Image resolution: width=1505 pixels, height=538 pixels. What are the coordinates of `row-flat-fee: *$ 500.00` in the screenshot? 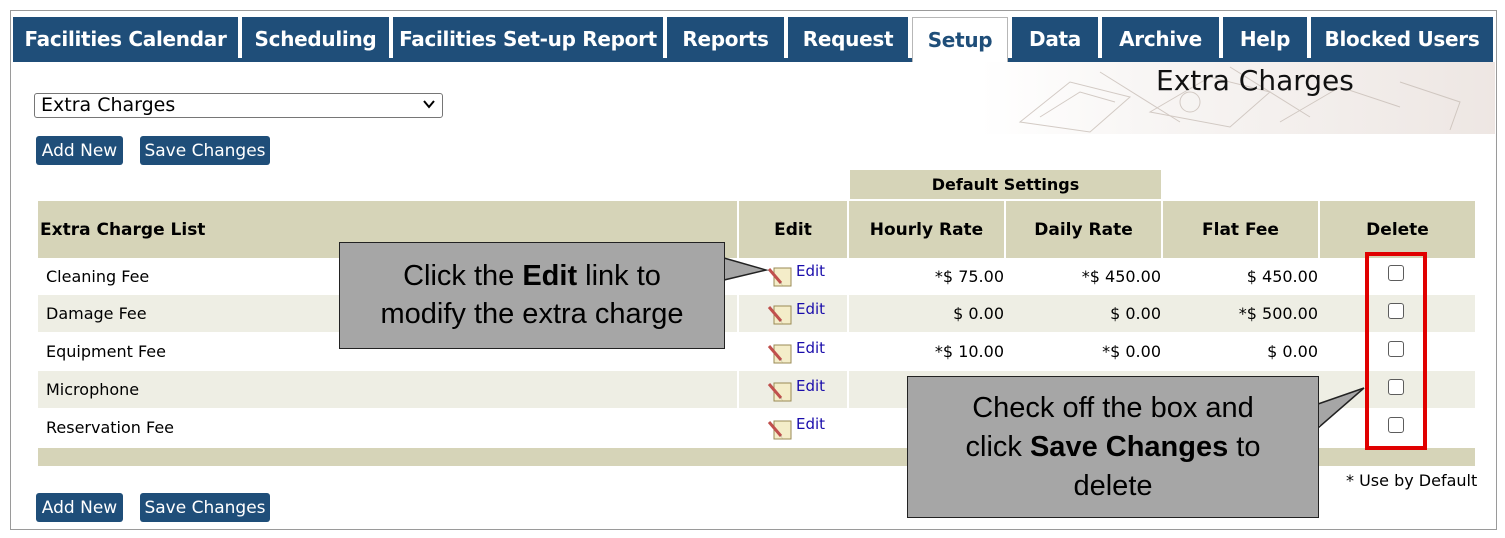 It's located at (1278, 313).